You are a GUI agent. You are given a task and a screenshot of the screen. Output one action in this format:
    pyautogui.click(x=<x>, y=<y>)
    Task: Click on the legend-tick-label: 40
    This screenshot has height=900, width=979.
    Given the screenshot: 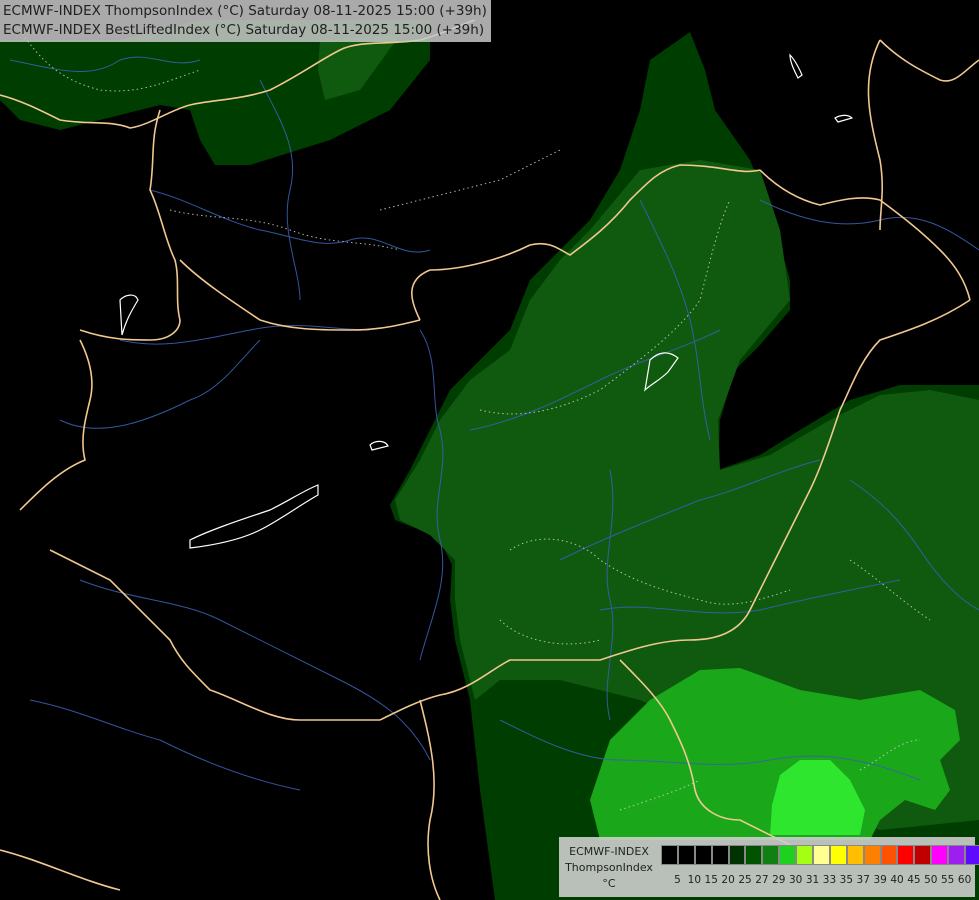 What is the action you would take?
    pyautogui.click(x=897, y=880)
    